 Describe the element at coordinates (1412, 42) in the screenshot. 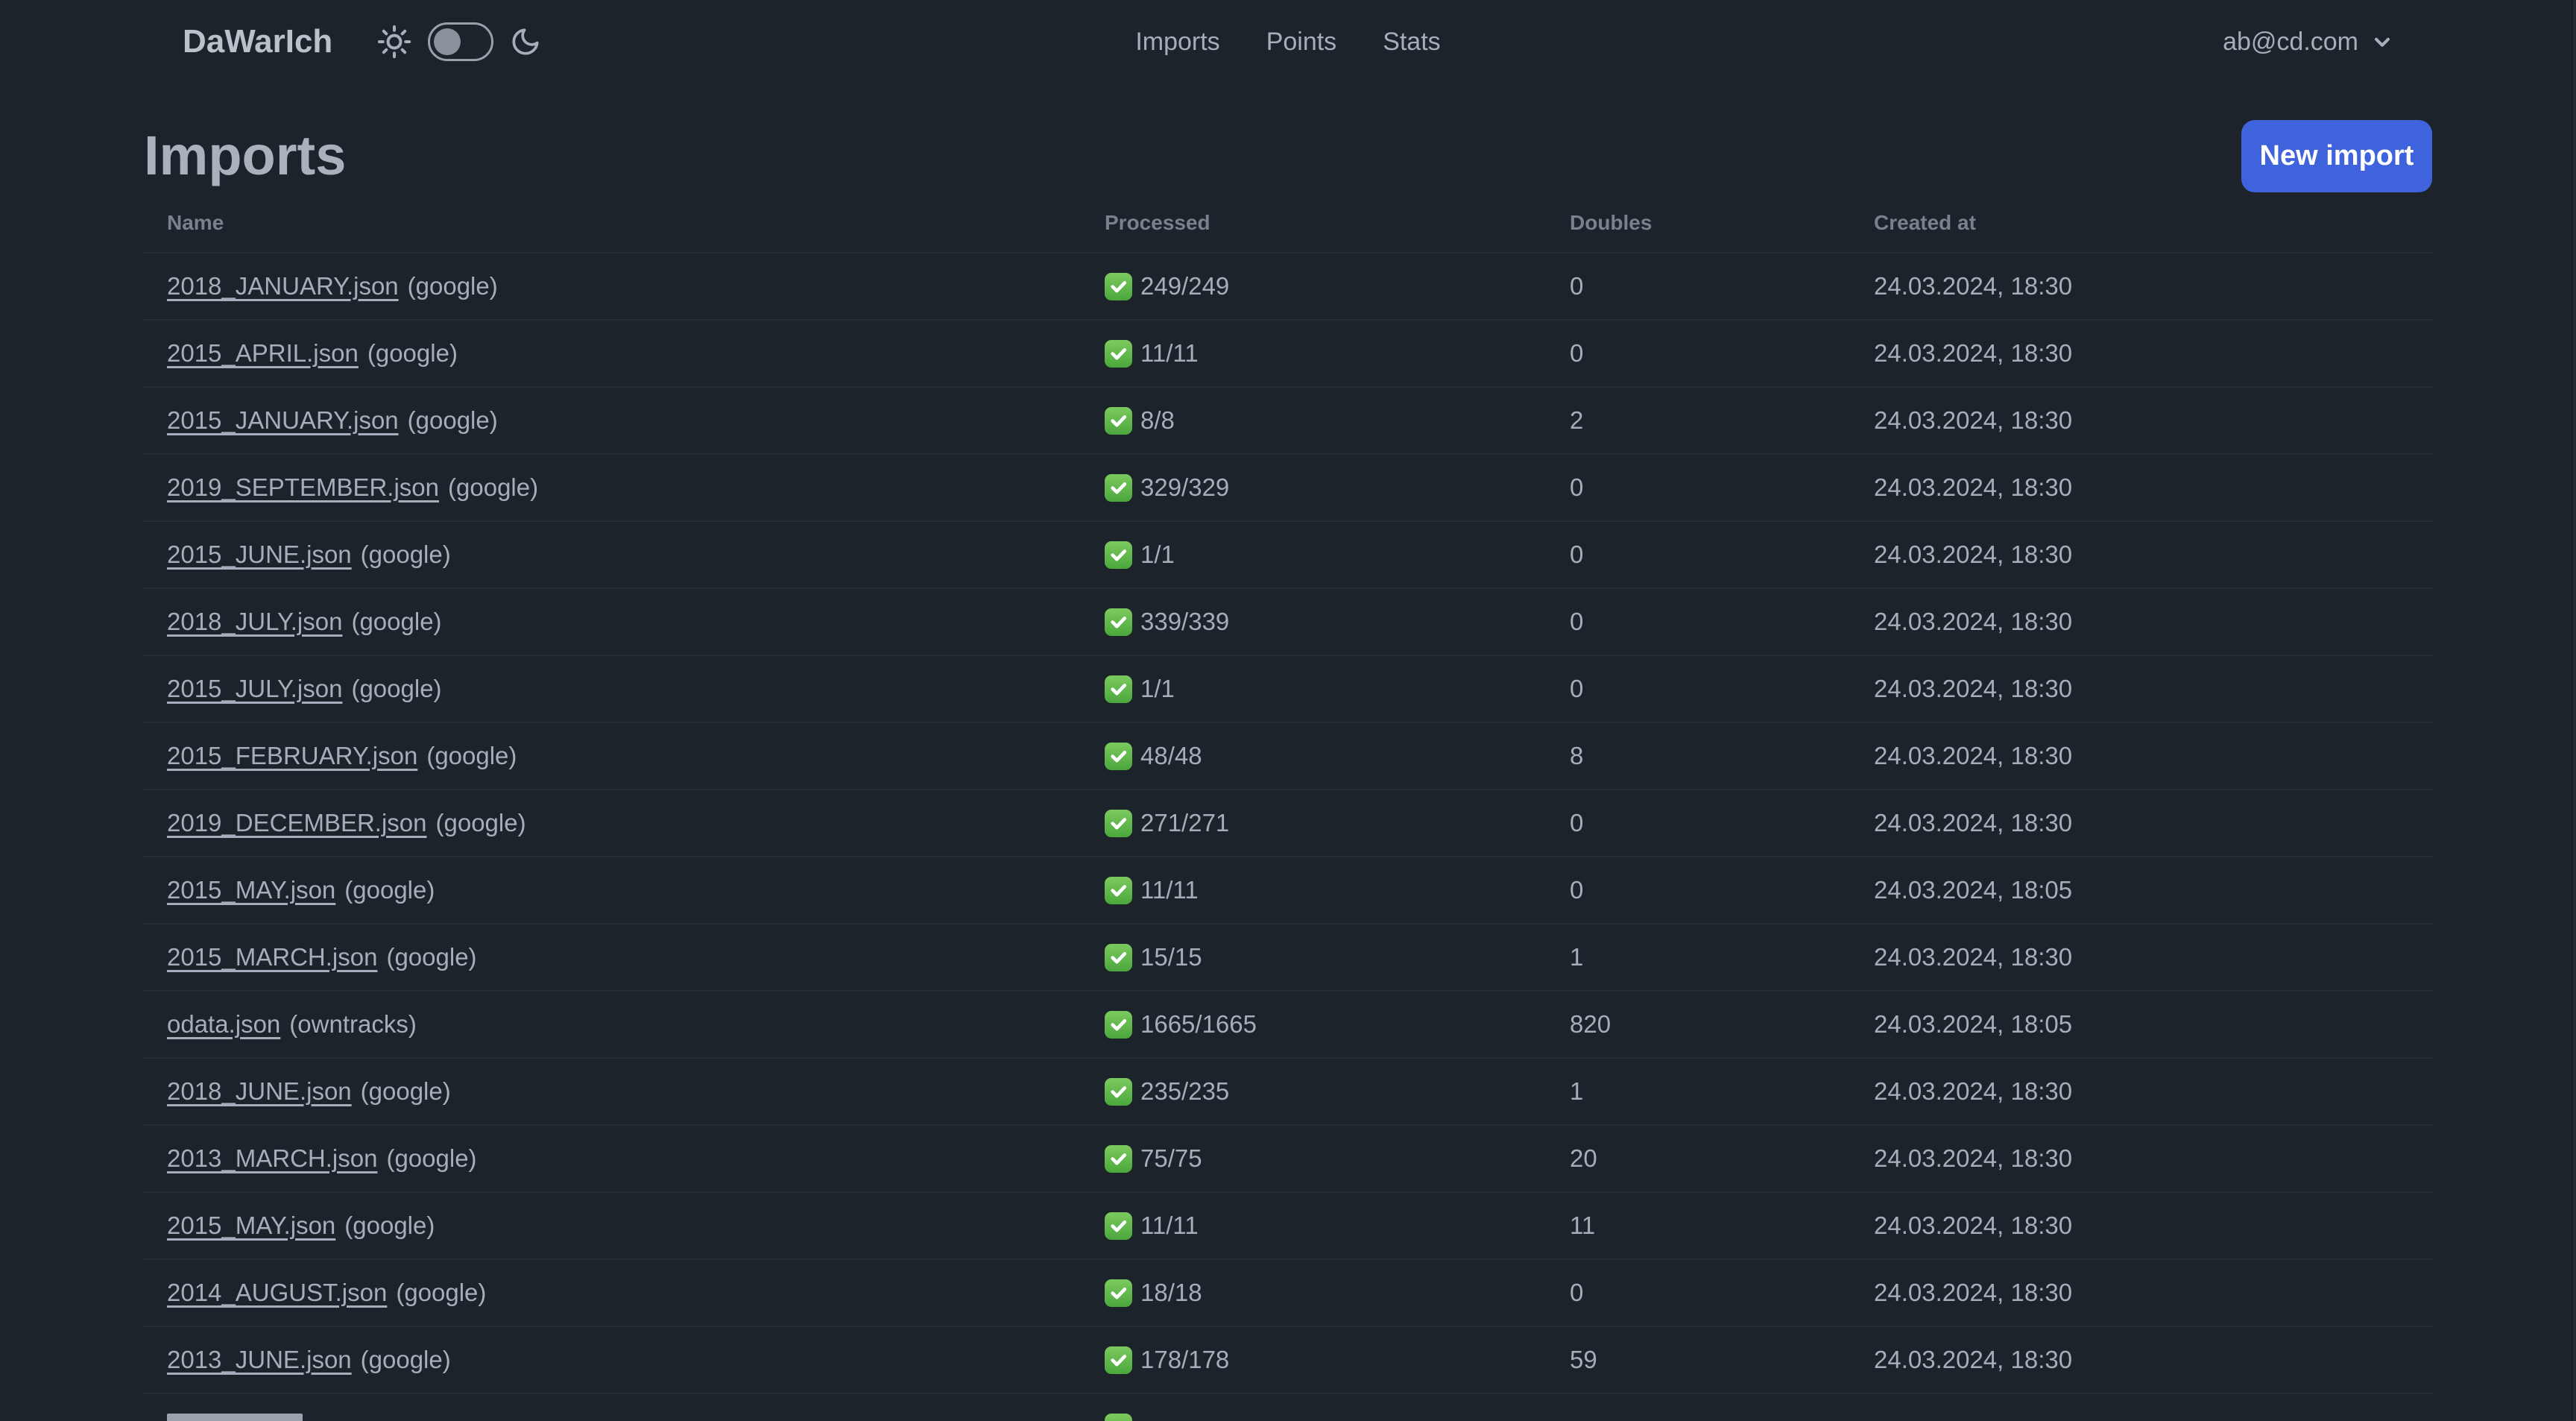

I see `nav-link-stats: Stats` at that location.